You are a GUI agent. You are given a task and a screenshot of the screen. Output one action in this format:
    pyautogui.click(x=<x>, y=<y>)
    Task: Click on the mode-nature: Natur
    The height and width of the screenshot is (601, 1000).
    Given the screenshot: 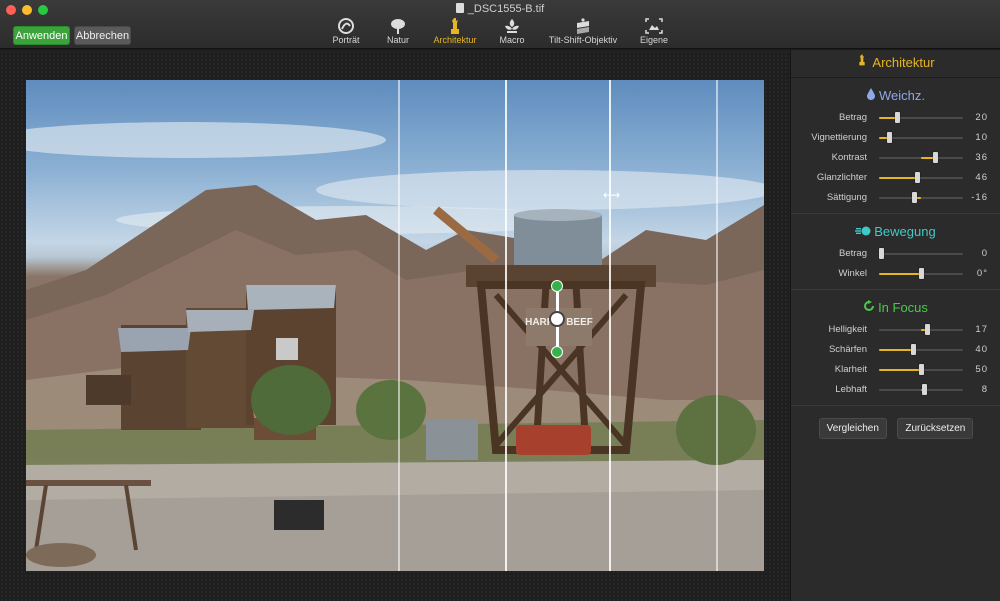 What is the action you would take?
    pyautogui.click(x=398, y=31)
    